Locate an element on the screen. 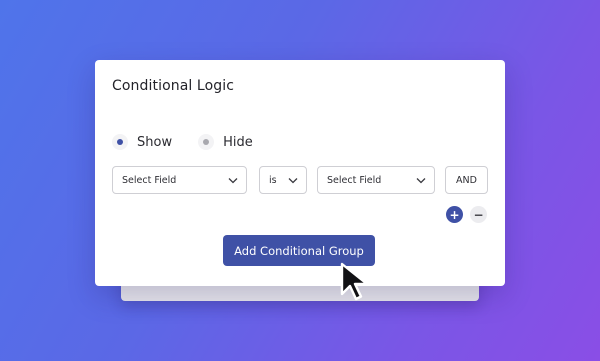 The height and width of the screenshot is (361, 600). visibility-radio-group: Show Hide is located at coordinates (195, 142).